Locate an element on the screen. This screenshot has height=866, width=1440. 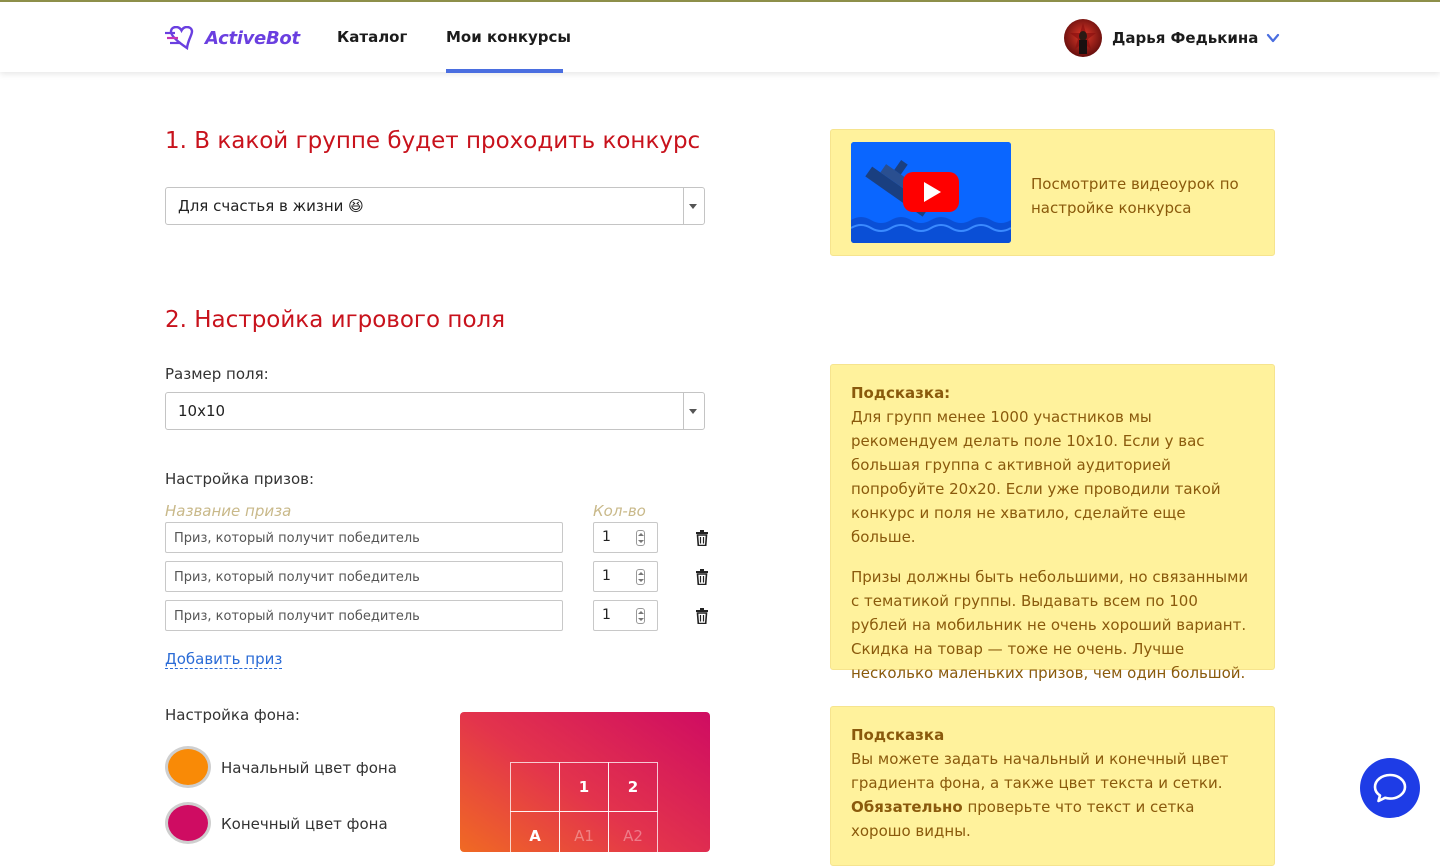
background-settings-label: Настройка фона: is located at coordinates (232, 715).